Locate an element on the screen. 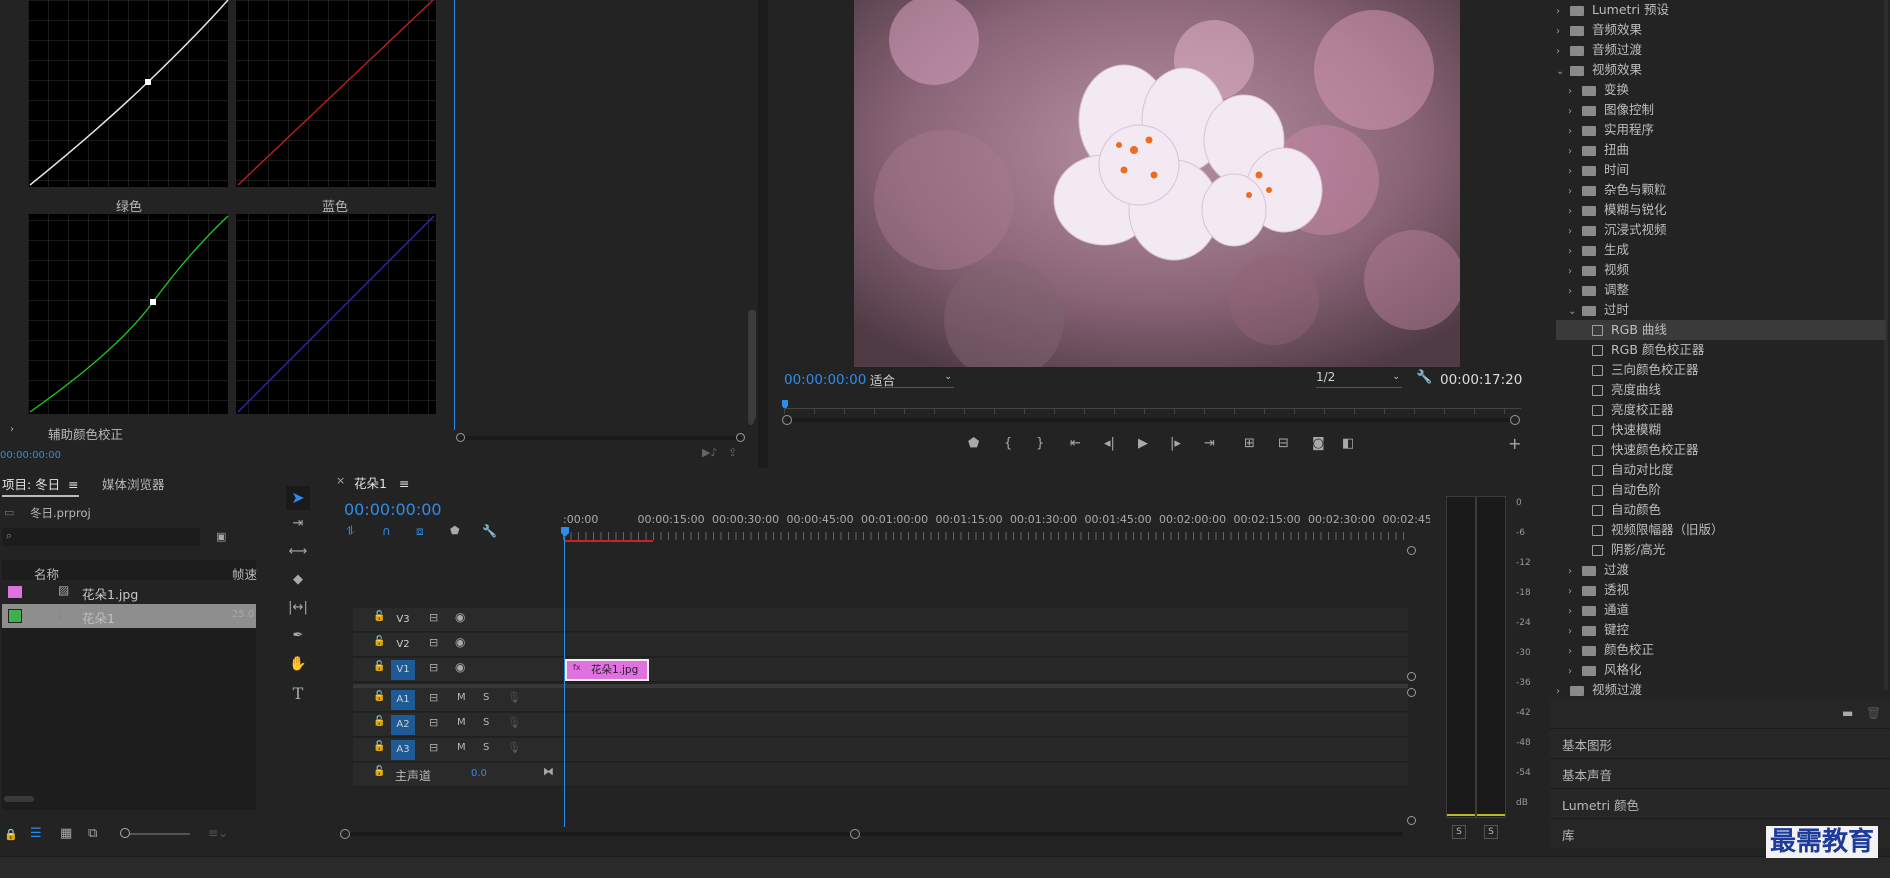  mark-out-icon: } is located at coordinates (1040, 443).